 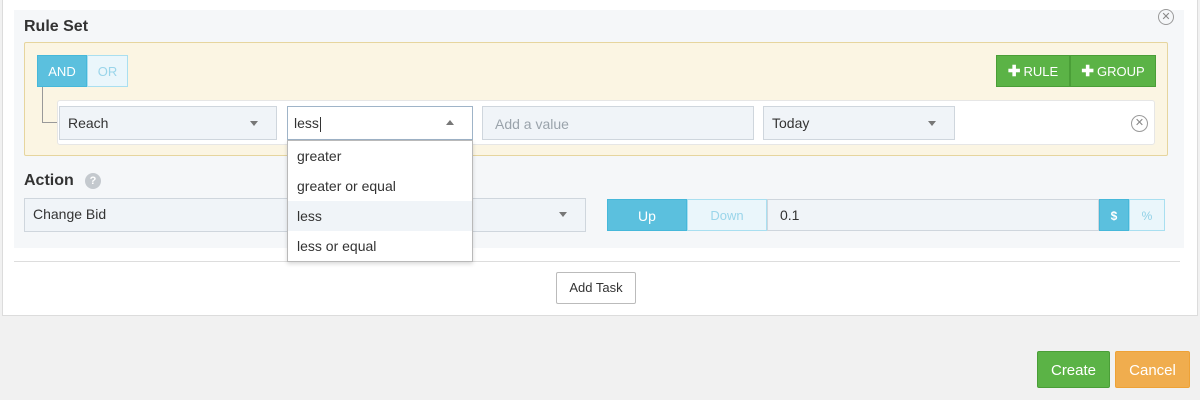 I want to click on create-button: Create, so click(x=1073, y=369).